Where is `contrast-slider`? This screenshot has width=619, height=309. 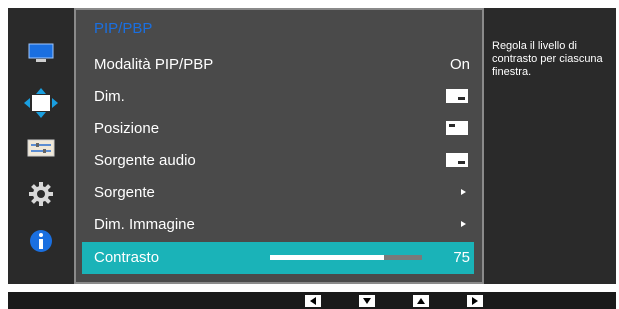 contrast-slider is located at coordinates (346, 257).